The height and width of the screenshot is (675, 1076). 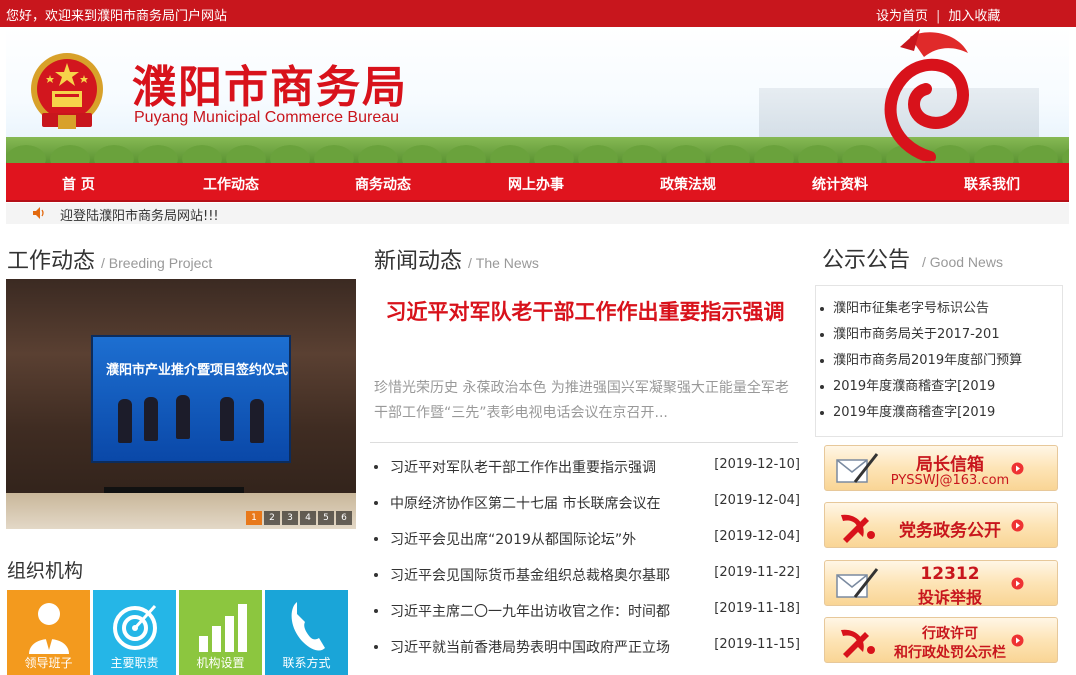 I want to click on org-tile-label: 主要职责, so click(x=134, y=663).